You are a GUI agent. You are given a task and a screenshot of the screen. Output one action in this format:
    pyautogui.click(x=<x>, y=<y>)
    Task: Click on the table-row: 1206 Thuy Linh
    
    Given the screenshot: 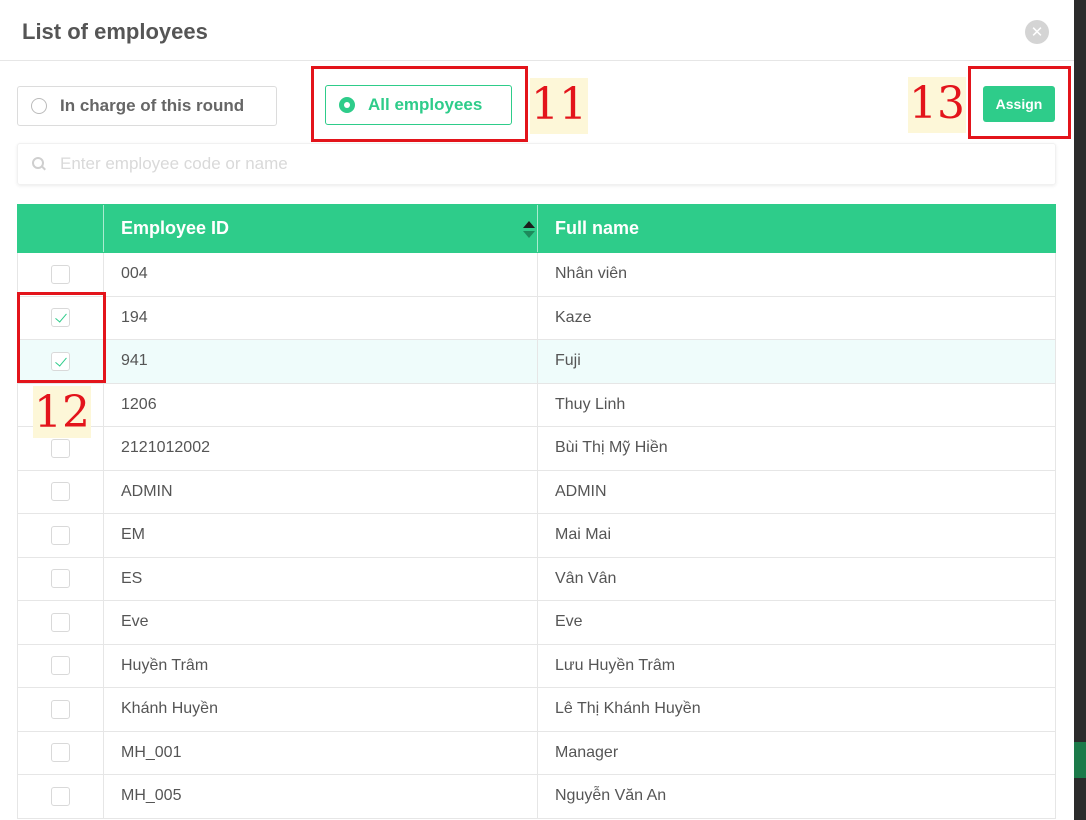 What is the action you would take?
    pyautogui.click(x=536, y=405)
    